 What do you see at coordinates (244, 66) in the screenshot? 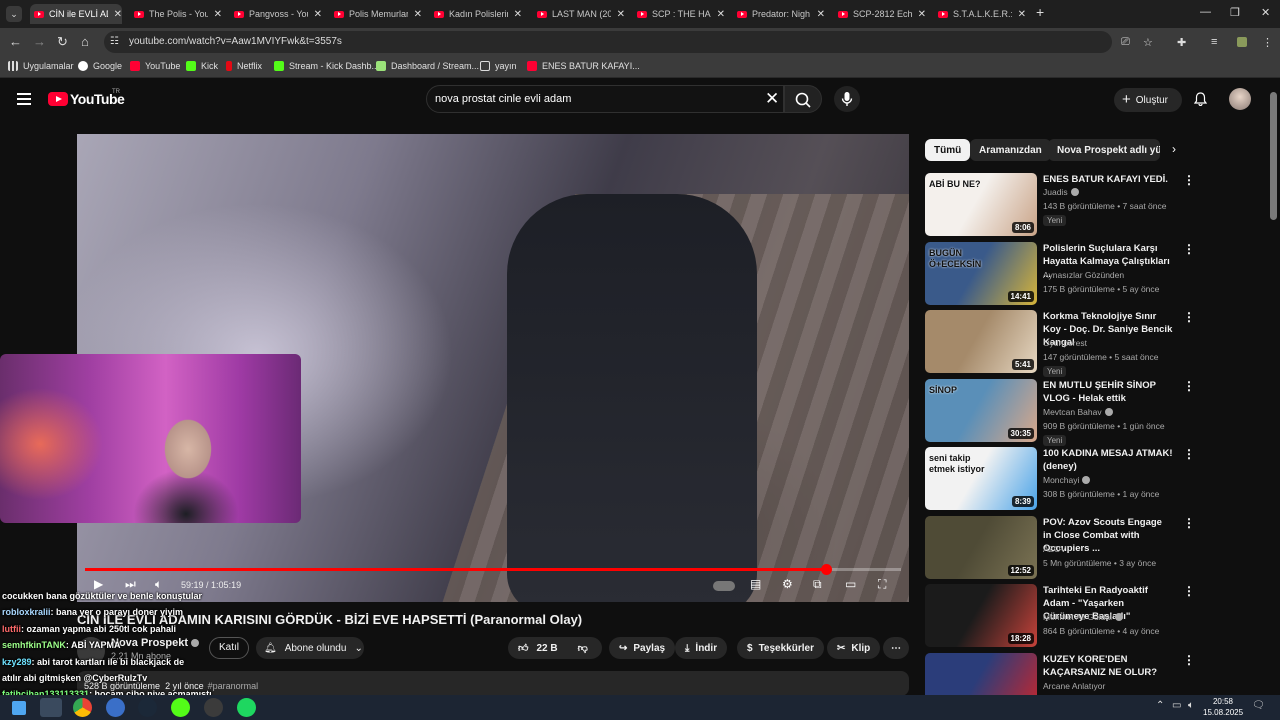
I see `bookmark-netflix: Netflix` at bounding box center [244, 66].